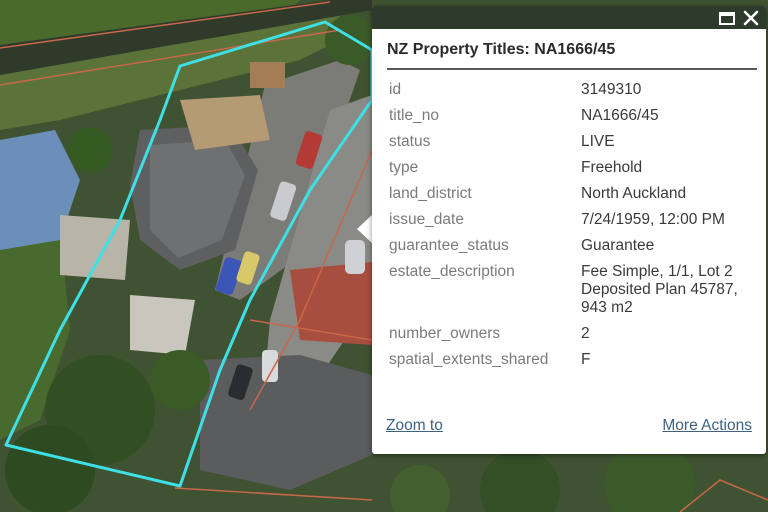 The width and height of the screenshot is (768, 512). What do you see at coordinates (395, 89) in the screenshot?
I see `field-key: id` at bounding box center [395, 89].